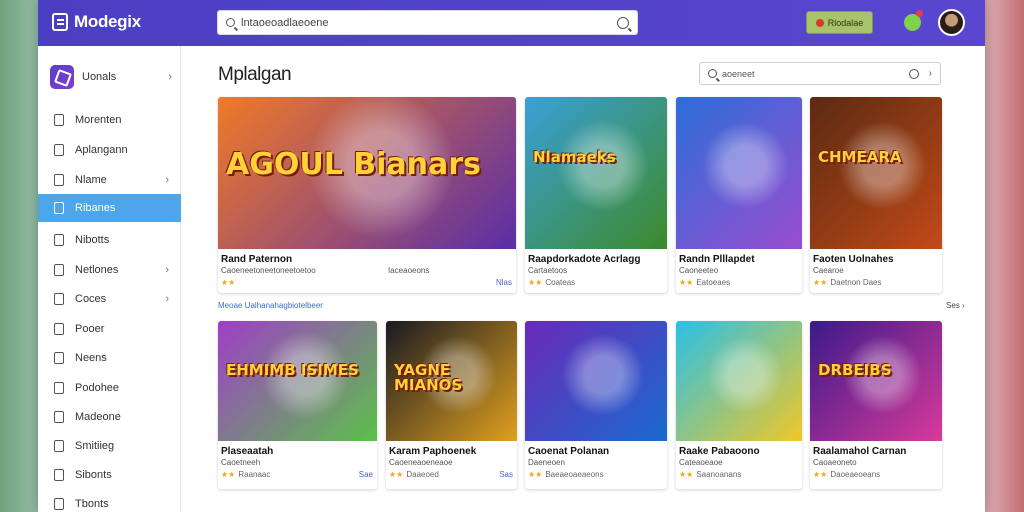 This screenshot has width=1024, height=512. I want to click on sidebar-item: Coces ›, so click(109, 299).